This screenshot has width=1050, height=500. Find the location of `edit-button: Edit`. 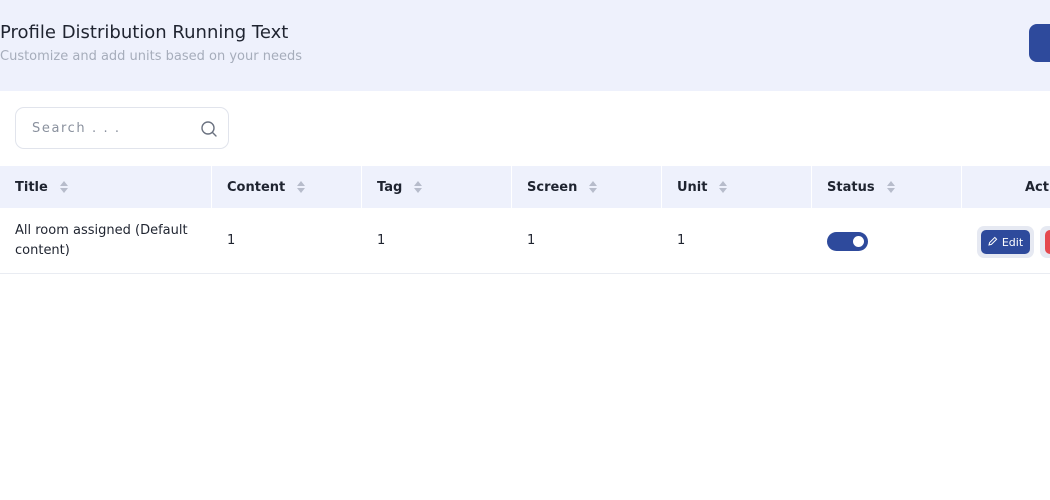

edit-button: Edit is located at coordinates (1005, 242).